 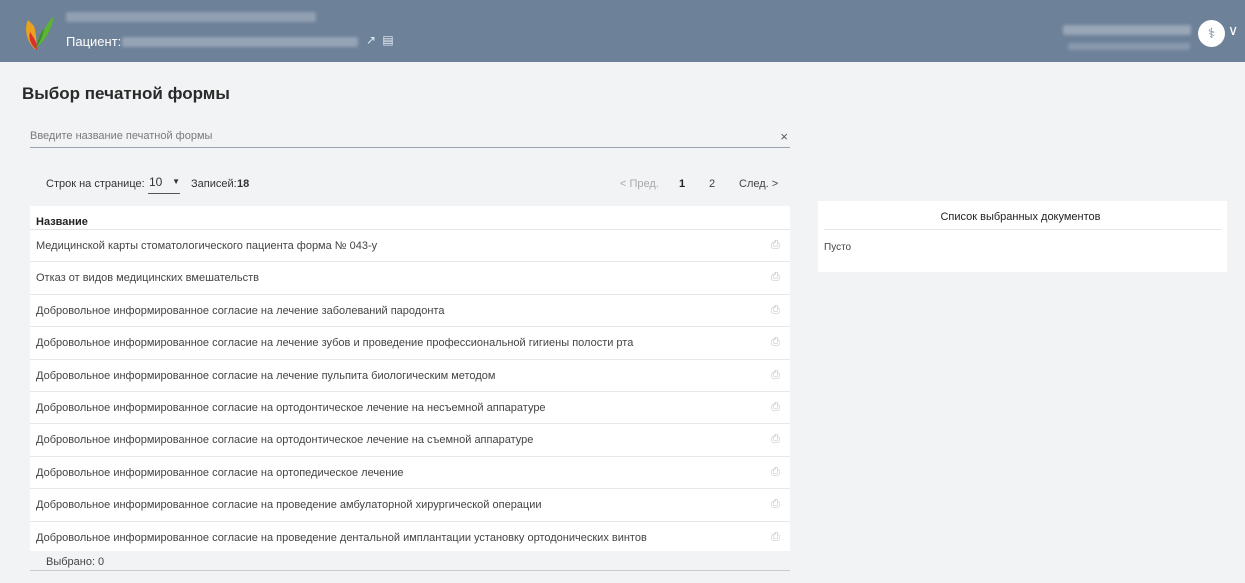 What do you see at coordinates (400, 136) in the screenshot?
I see `search-input` at bounding box center [400, 136].